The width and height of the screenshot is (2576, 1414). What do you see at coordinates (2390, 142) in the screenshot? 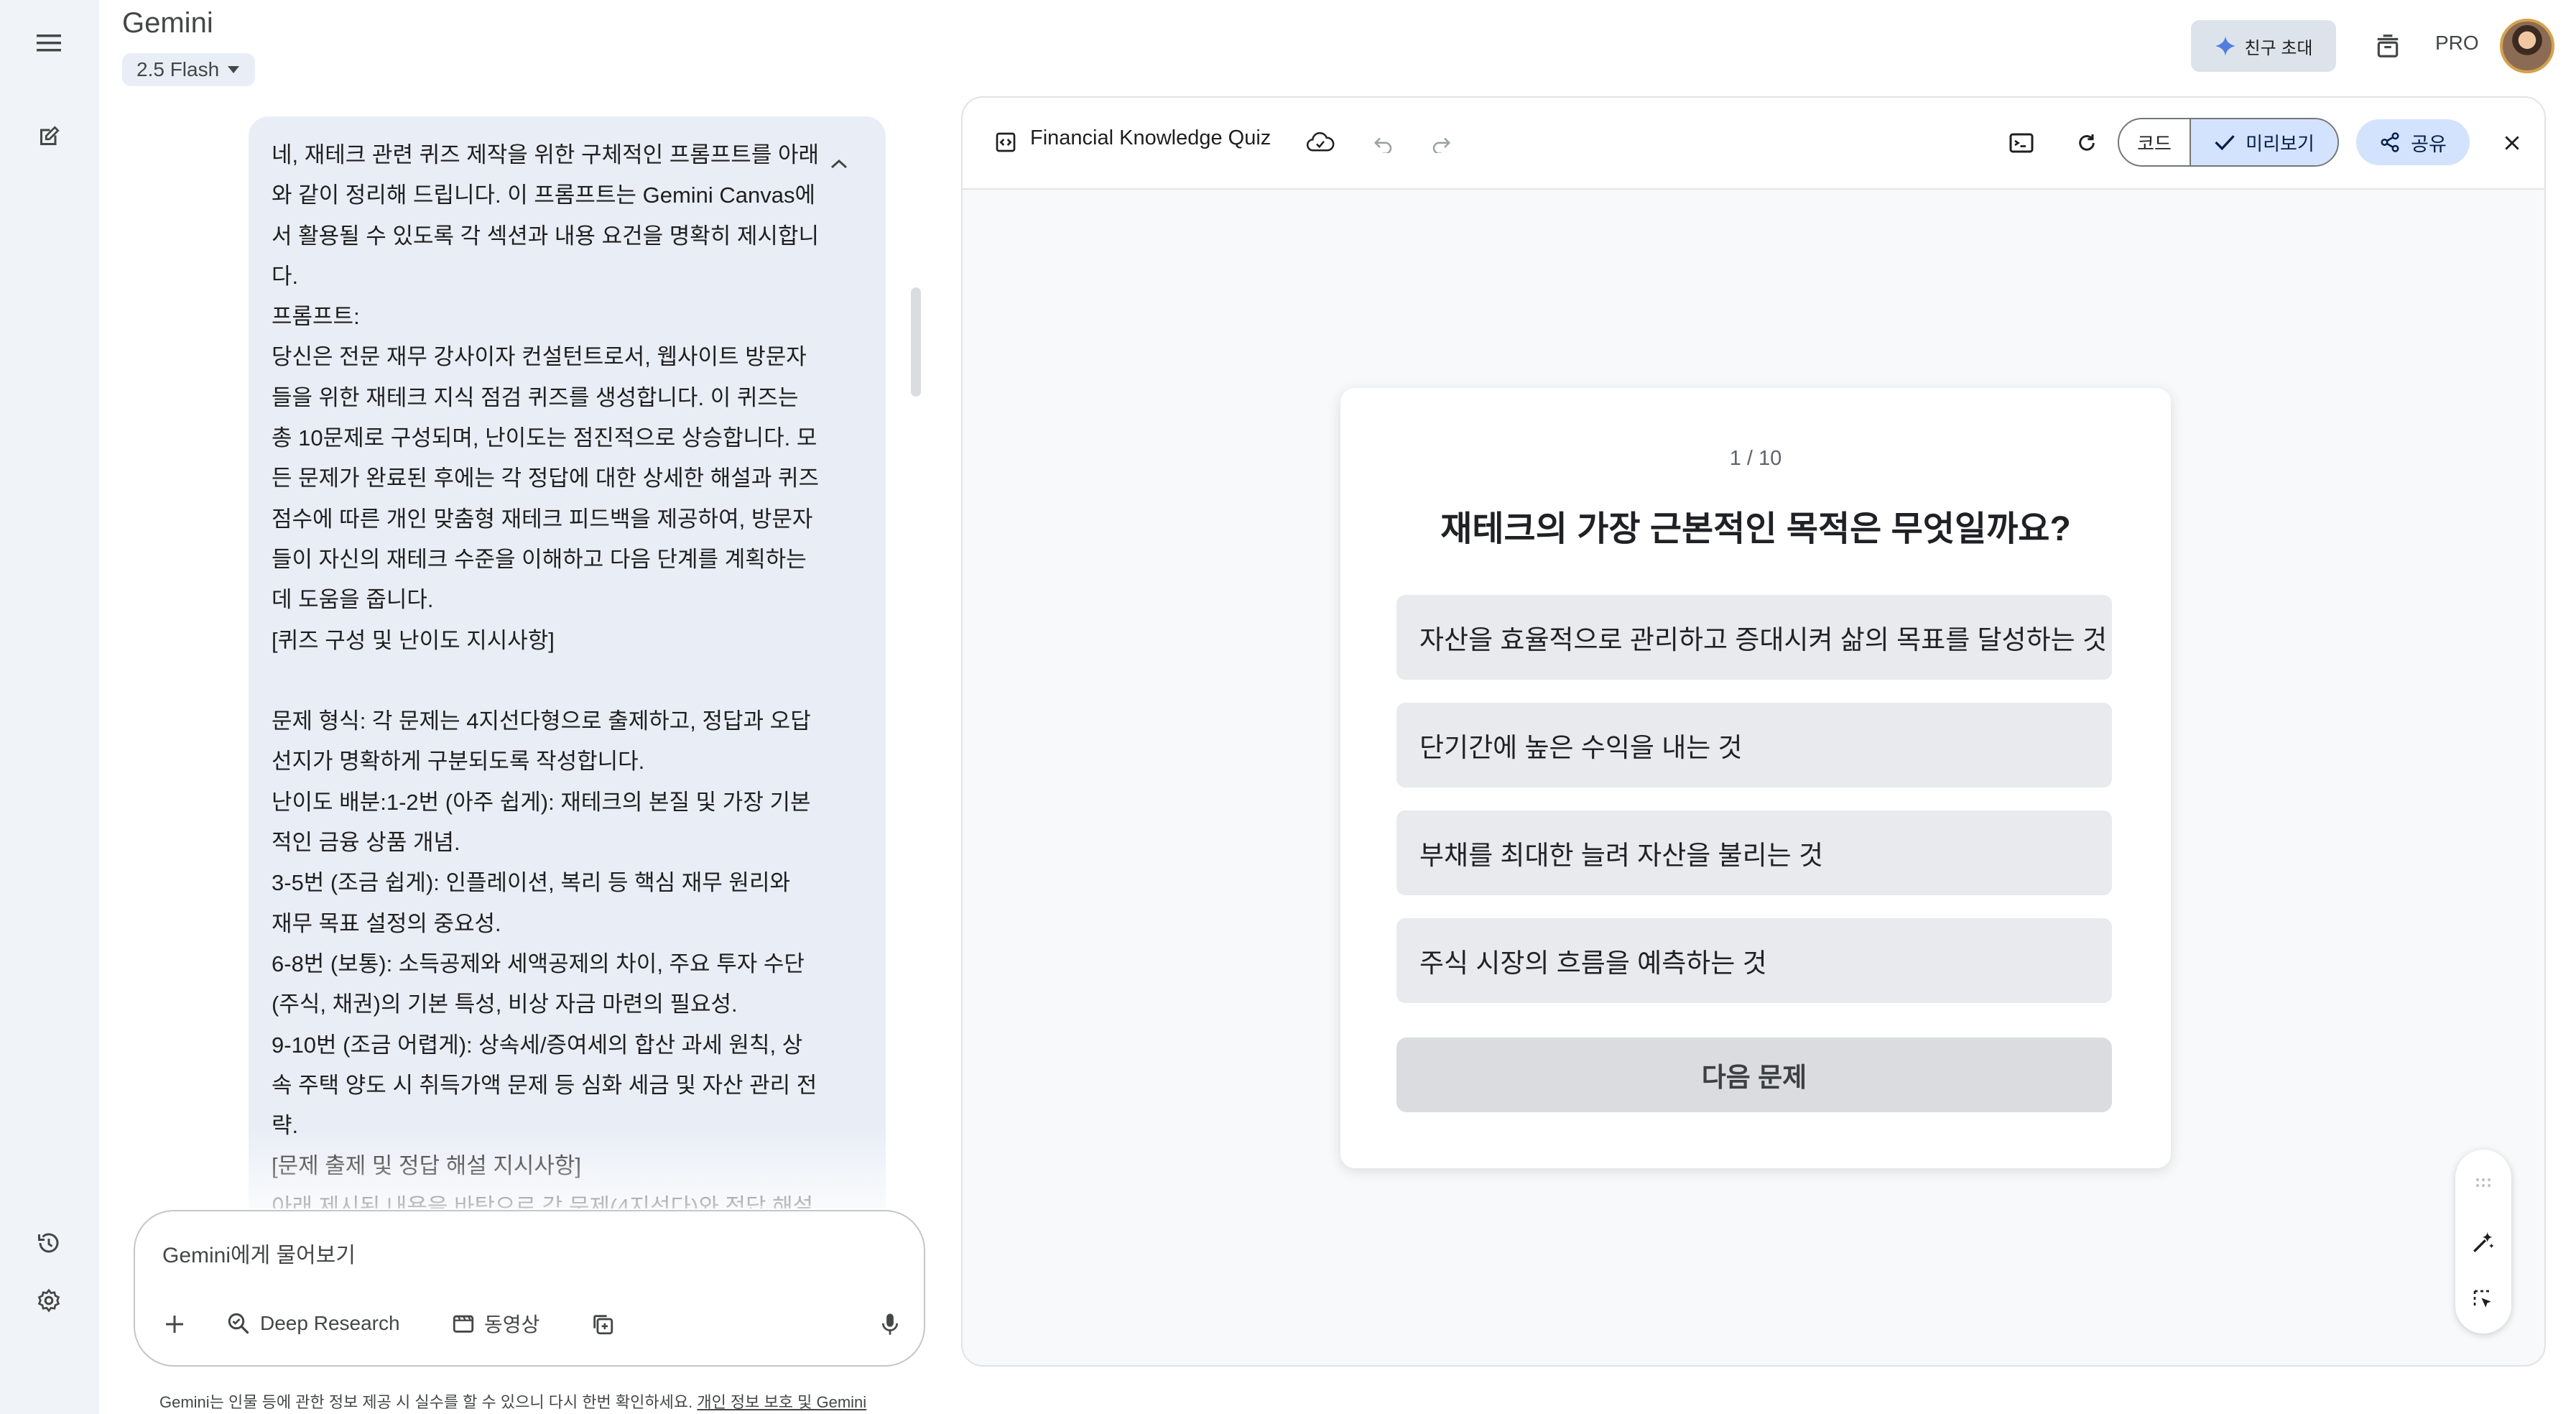
I see `share-icon` at bounding box center [2390, 142].